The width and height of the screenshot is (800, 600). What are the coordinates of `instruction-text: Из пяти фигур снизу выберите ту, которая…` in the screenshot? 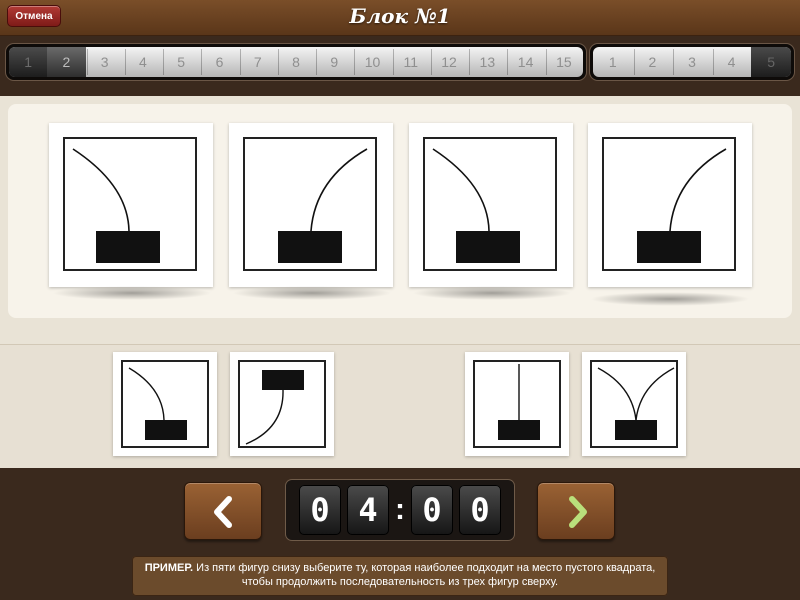 It's located at (426, 575).